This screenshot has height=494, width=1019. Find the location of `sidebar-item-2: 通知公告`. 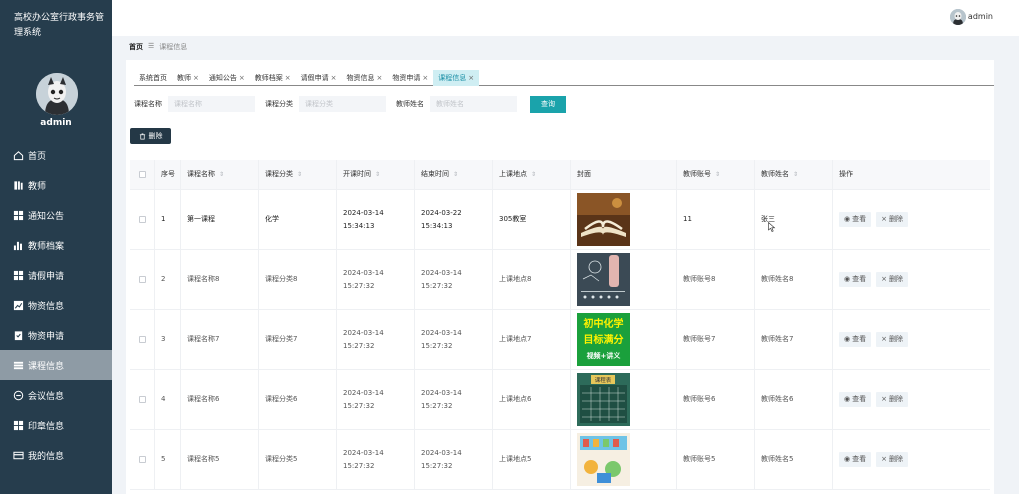

sidebar-item-2: 通知公告 is located at coordinates (56, 215).